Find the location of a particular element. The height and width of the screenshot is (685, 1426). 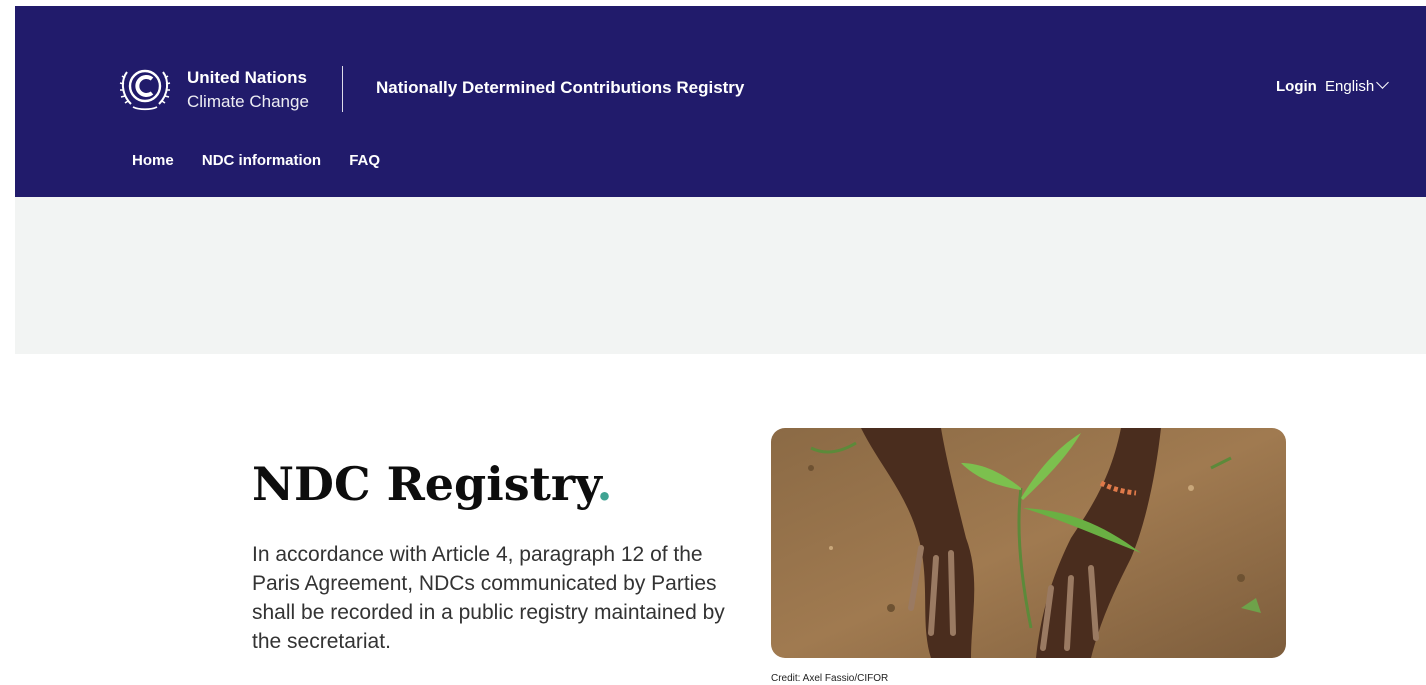

org-name-line1: United Nations is located at coordinates (247, 77).